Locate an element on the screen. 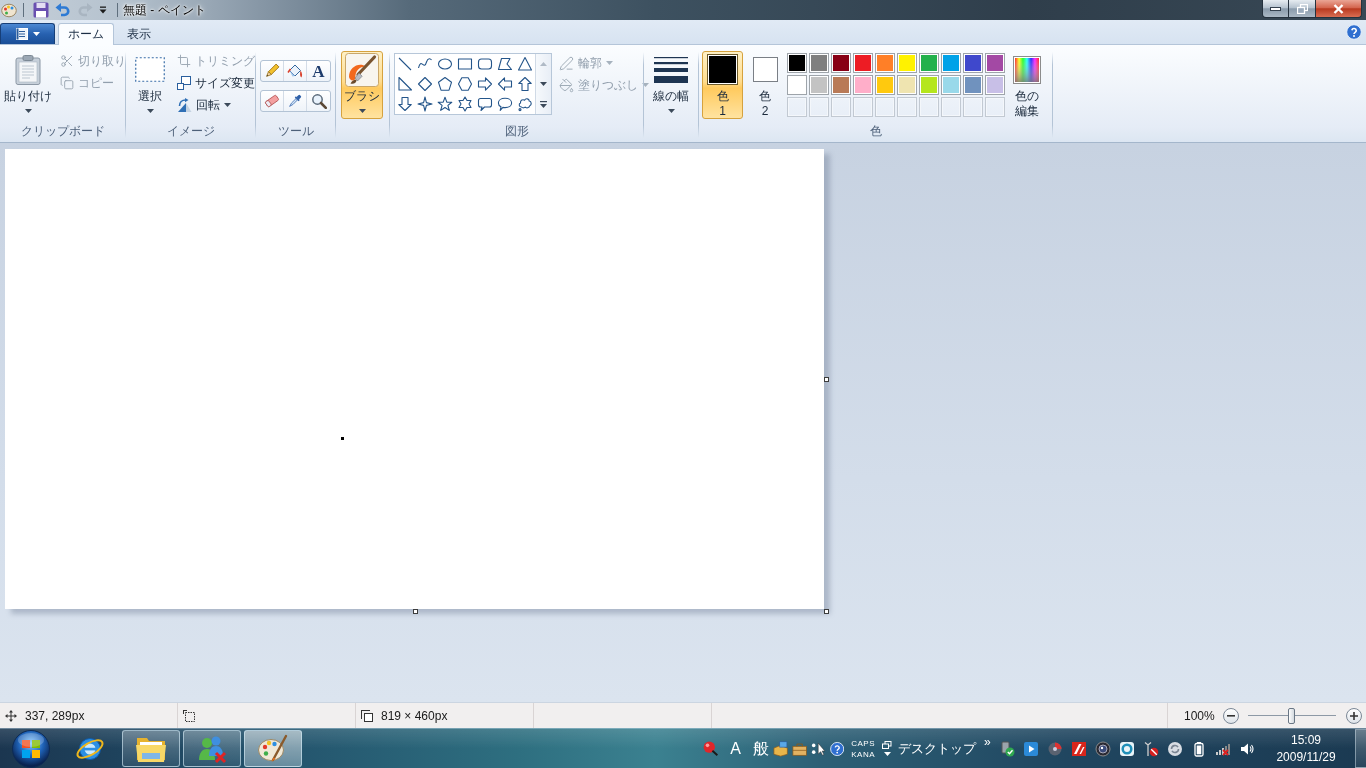  resize-button: サイズ変更 is located at coordinates (216, 83).